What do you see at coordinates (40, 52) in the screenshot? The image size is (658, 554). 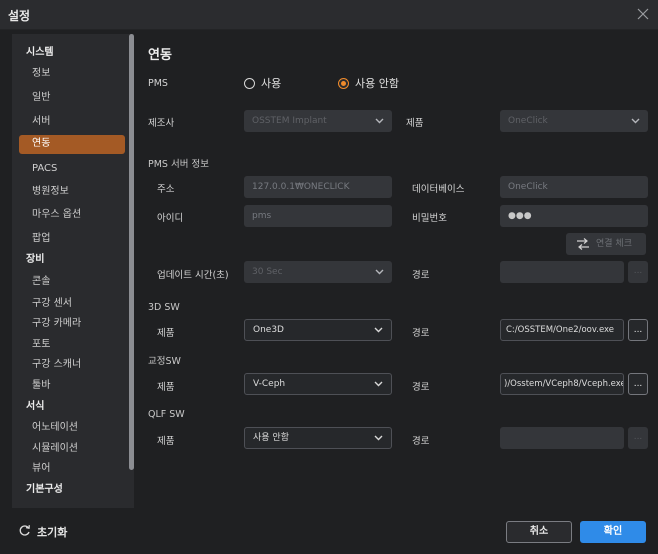 I see `nav-header-system: 시스템` at bounding box center [40, 52].